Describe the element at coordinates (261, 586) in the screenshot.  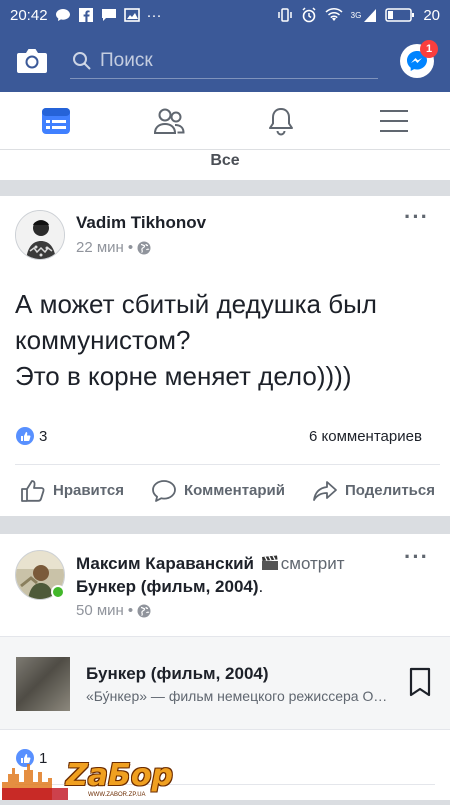
I see `activity-suffix: .` at that location.